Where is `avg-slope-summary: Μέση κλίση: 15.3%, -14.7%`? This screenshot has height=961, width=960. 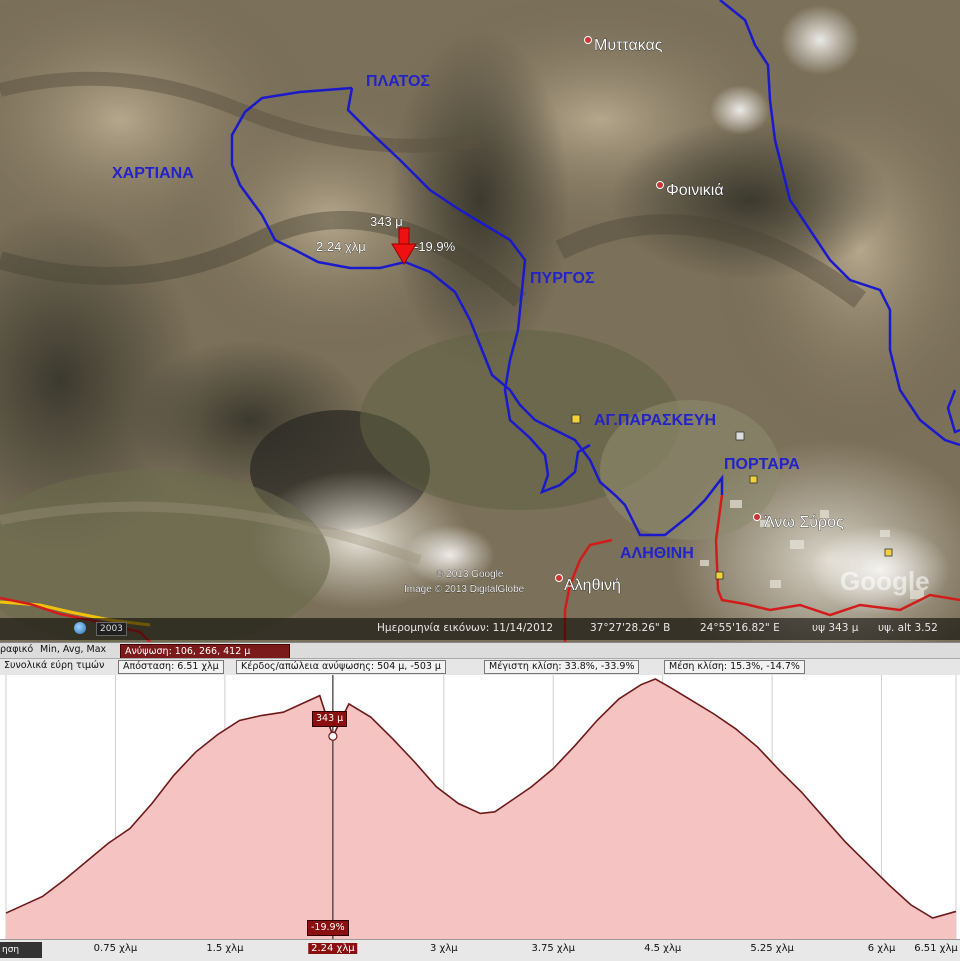
avg-slope-summary: Μέση κλίση: 15.3%, -14.7% is located at coordinates (734, 667).